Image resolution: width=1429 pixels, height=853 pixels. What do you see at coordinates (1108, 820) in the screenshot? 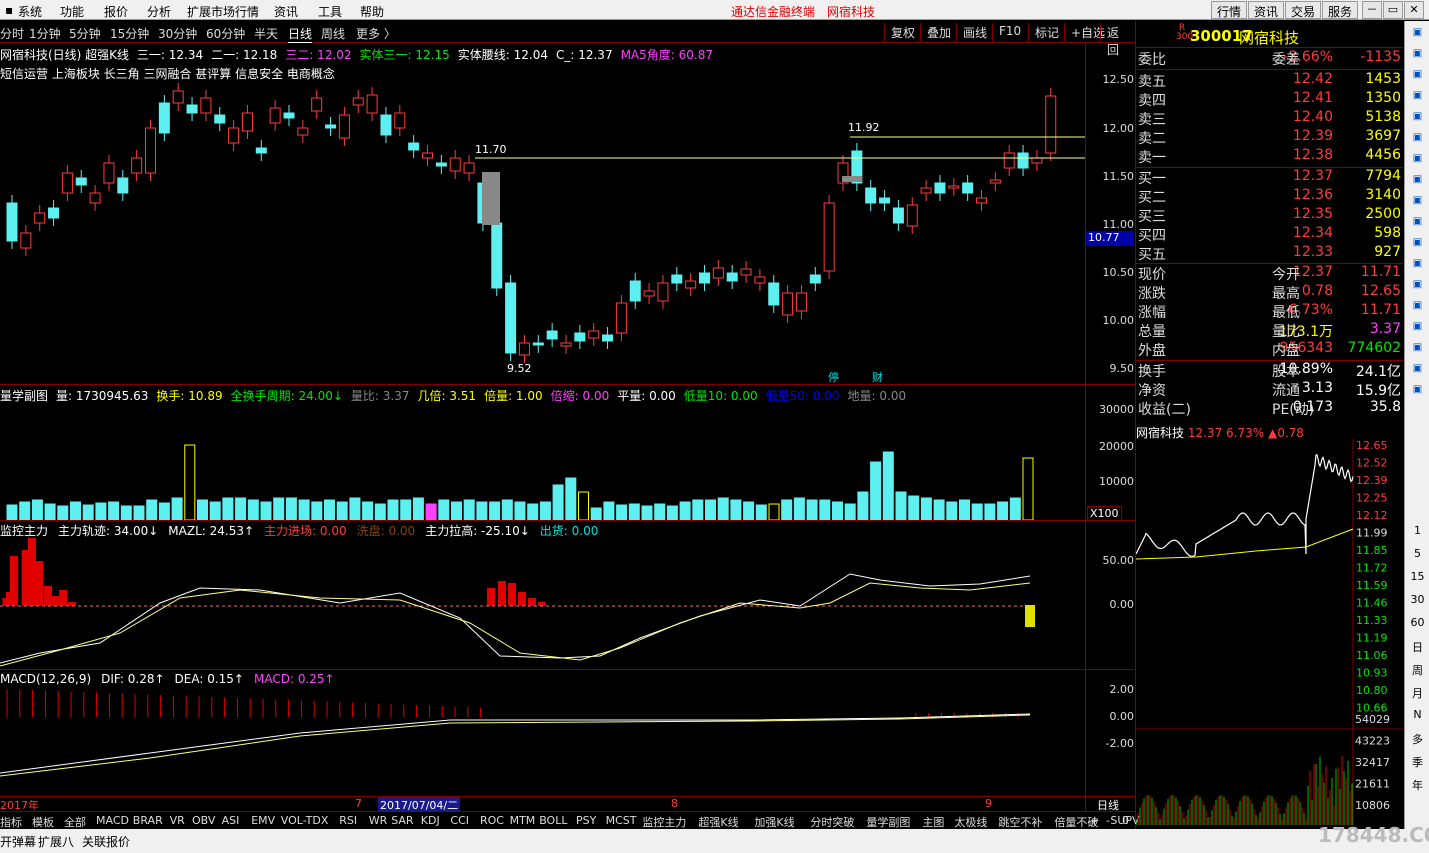
I see `tab-control: -` at bounding box center [1108, 820].